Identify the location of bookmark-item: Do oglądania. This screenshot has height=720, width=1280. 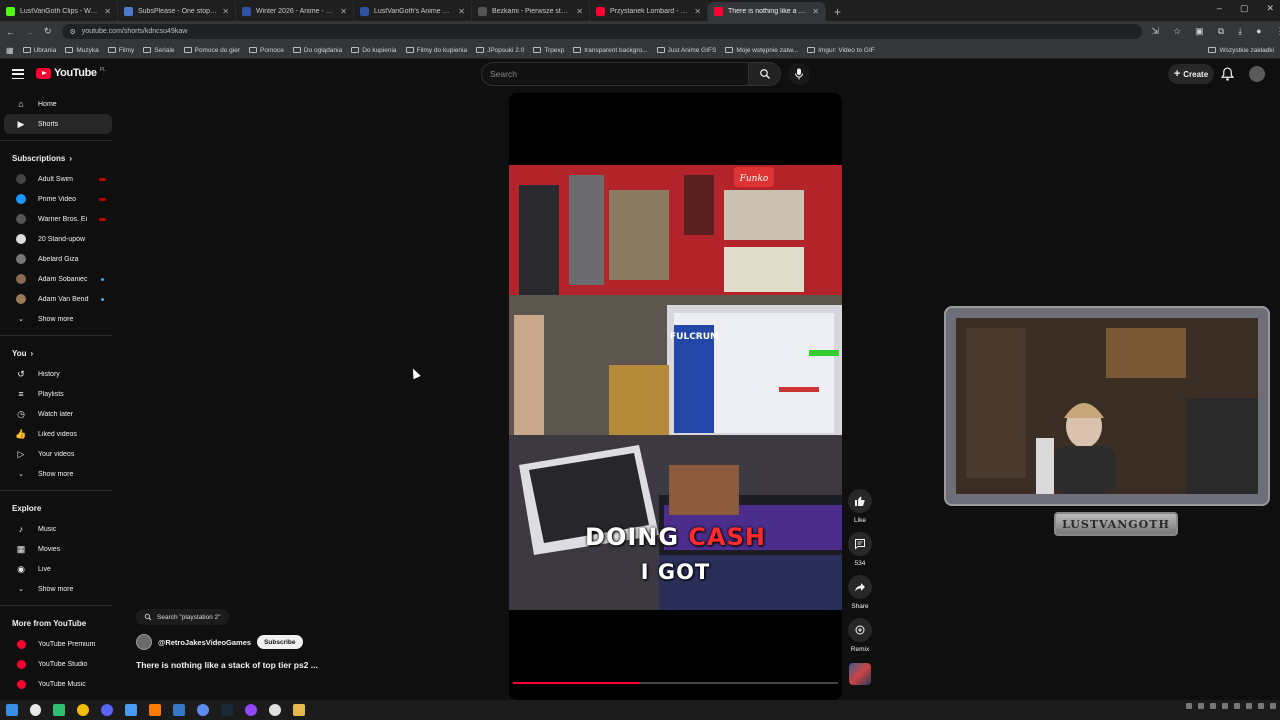
(317, 50).